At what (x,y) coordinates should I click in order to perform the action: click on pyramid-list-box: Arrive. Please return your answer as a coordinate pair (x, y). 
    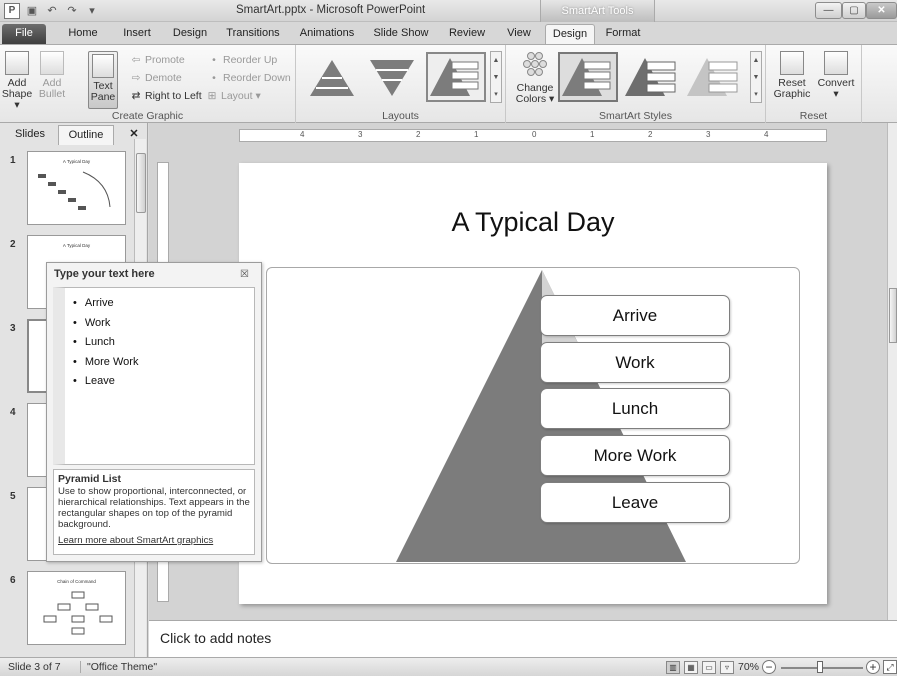
    Looking at the image, I should click on (635, 315).